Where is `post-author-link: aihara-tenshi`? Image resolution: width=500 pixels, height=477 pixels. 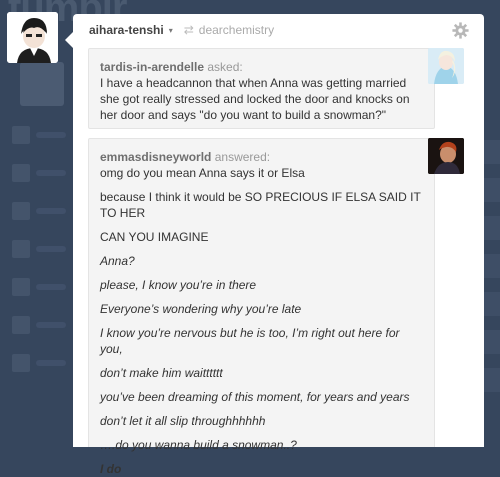 post-author-link: aihara-tenshi is located at coordinates (126, 30).